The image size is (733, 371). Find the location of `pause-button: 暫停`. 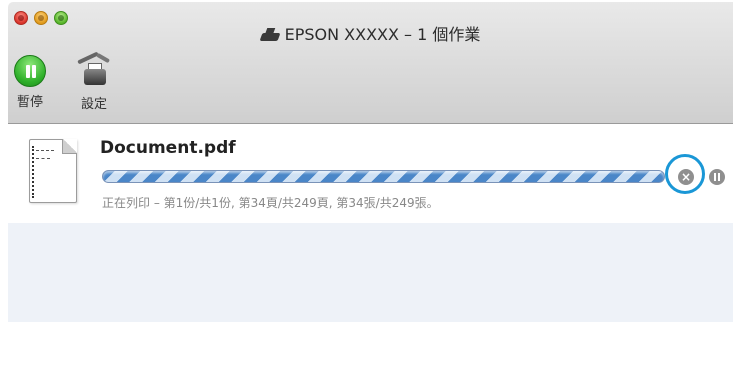

pause-button: 暫停 is located at coordinates (30, 88).